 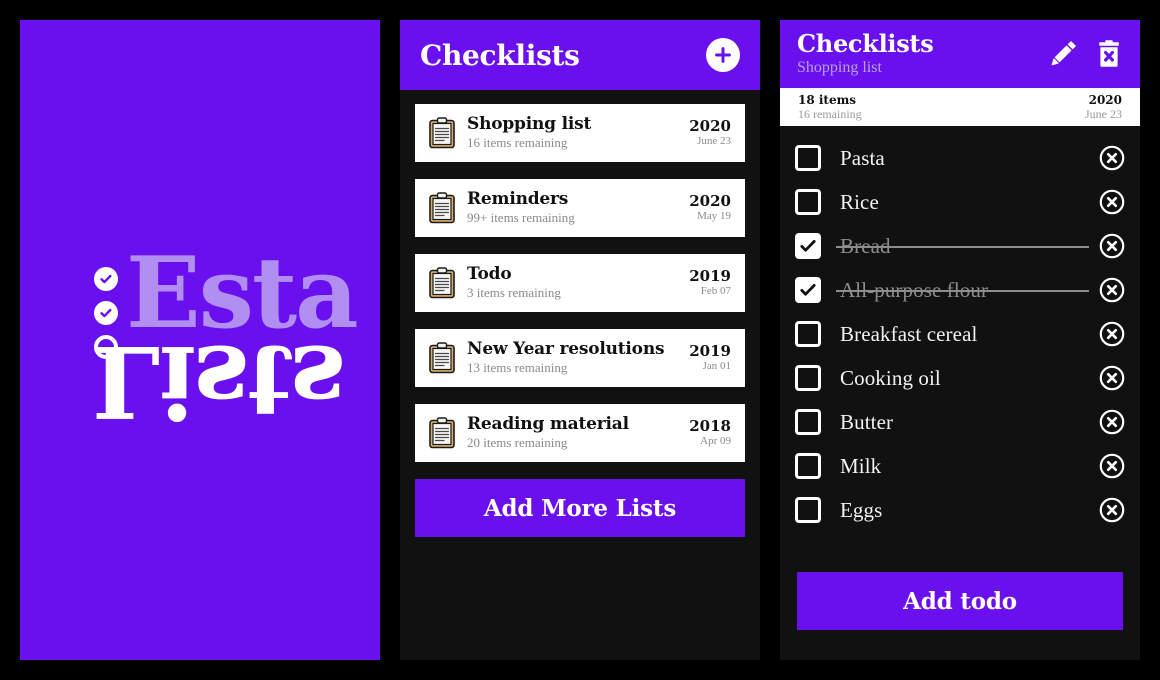 I want to click on add-checklist-button, so click(x=723, y=55).